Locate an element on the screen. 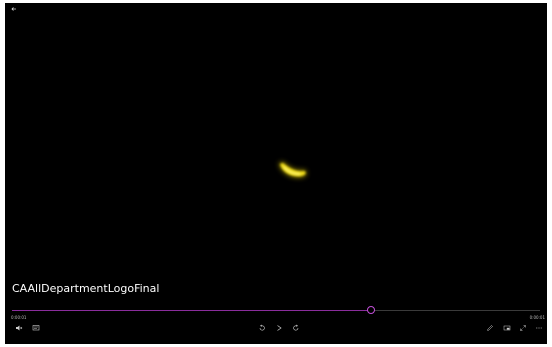 The height and width of the screenshot is (347, 552). edit-button is located at coordinates (490, 330).